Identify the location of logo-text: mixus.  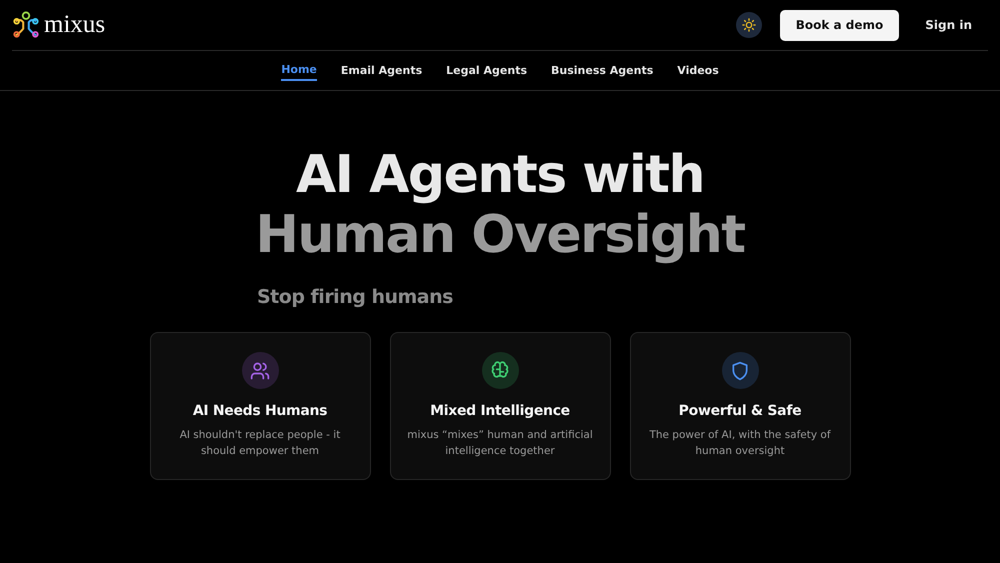
(75, 25).